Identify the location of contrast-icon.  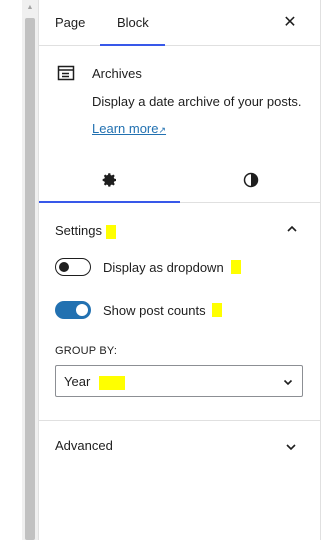
(250, 180).